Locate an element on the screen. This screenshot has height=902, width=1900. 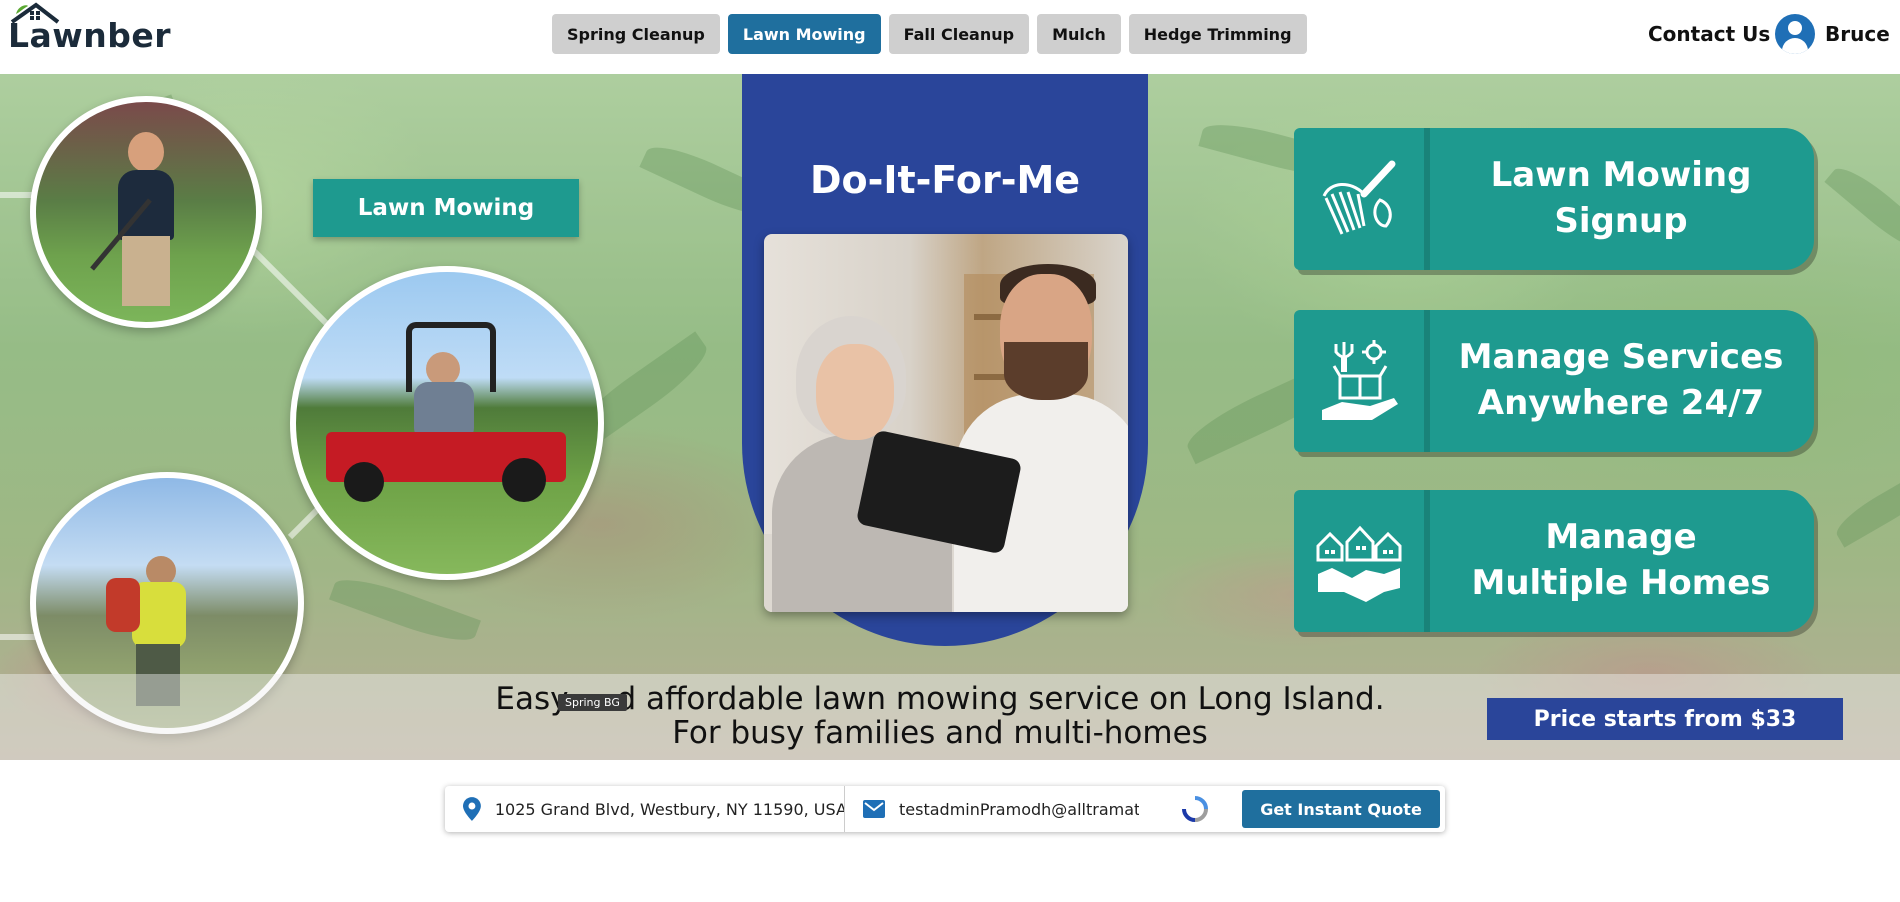
manage-multiple-homes-button: Manage Multiple Homes is located at coordinates (1554, 561).